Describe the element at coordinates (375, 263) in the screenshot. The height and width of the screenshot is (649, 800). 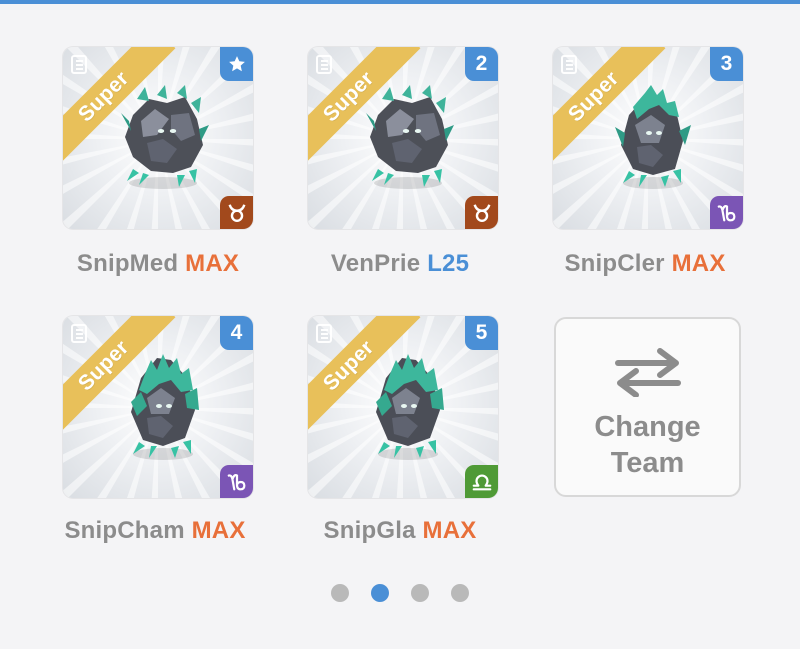
I see `monster-name-text: VenPrie` at that location.